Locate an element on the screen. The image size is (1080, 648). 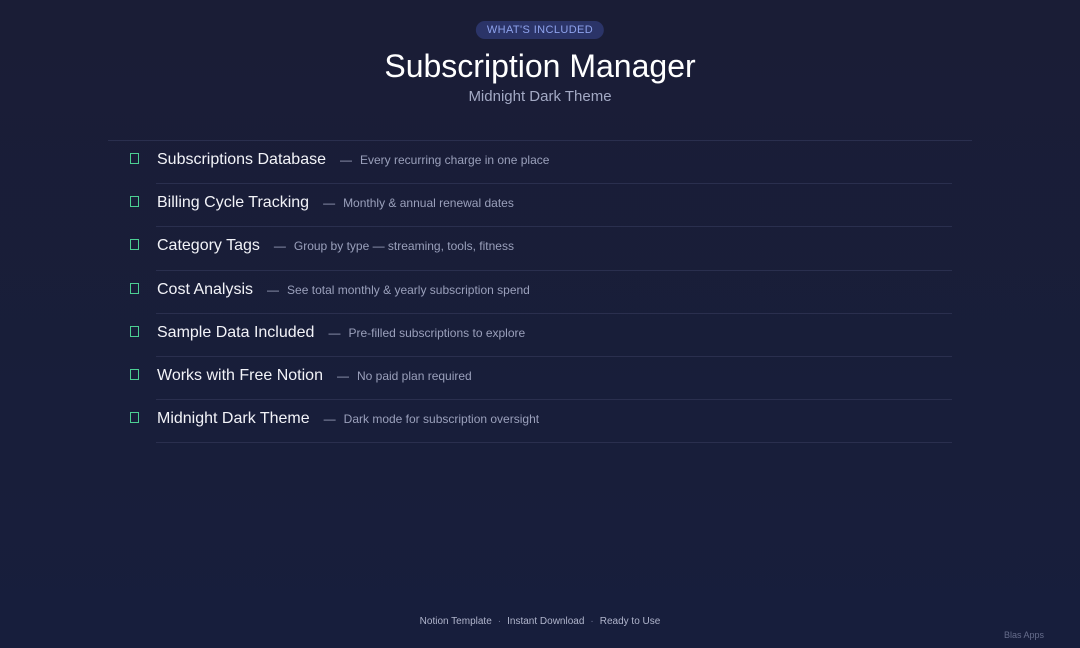
feature-name: Billing Cycle Tracking is located at coordinates (233, 203).